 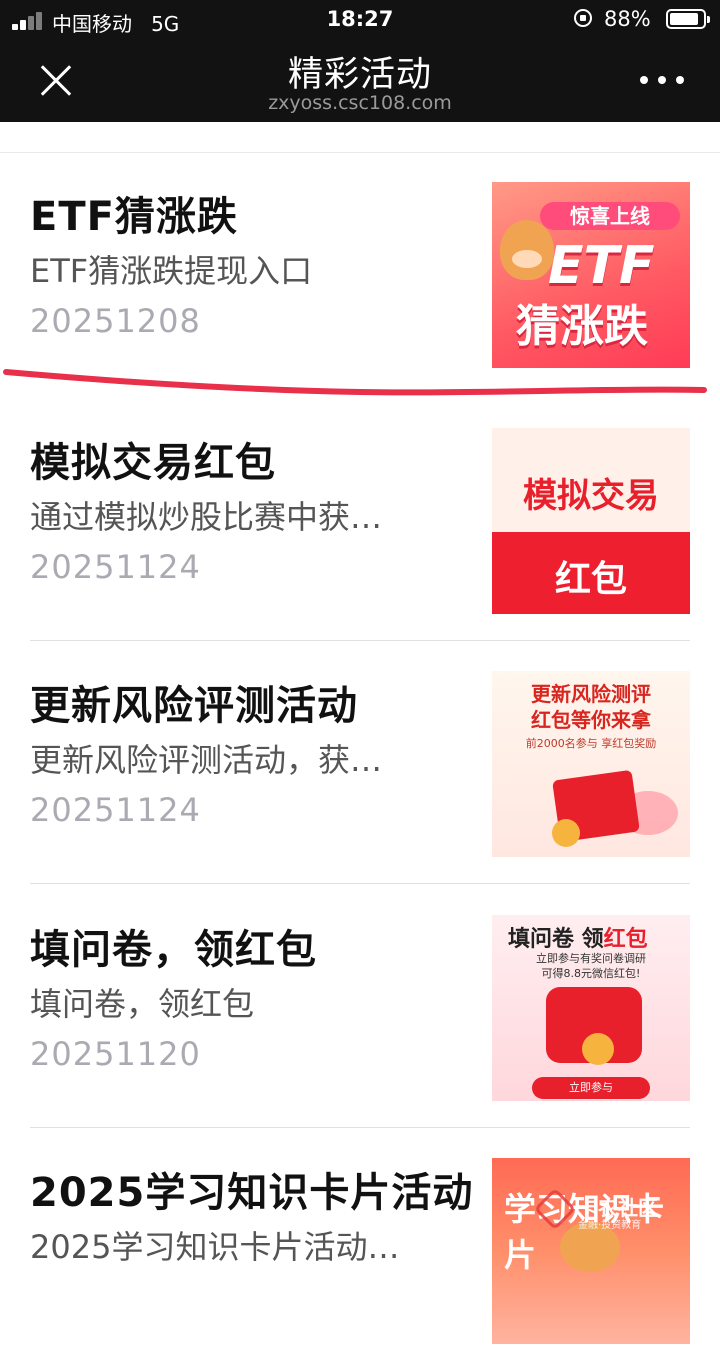 I want to click on orientation-lock-icon, so click(x=583, y=18).